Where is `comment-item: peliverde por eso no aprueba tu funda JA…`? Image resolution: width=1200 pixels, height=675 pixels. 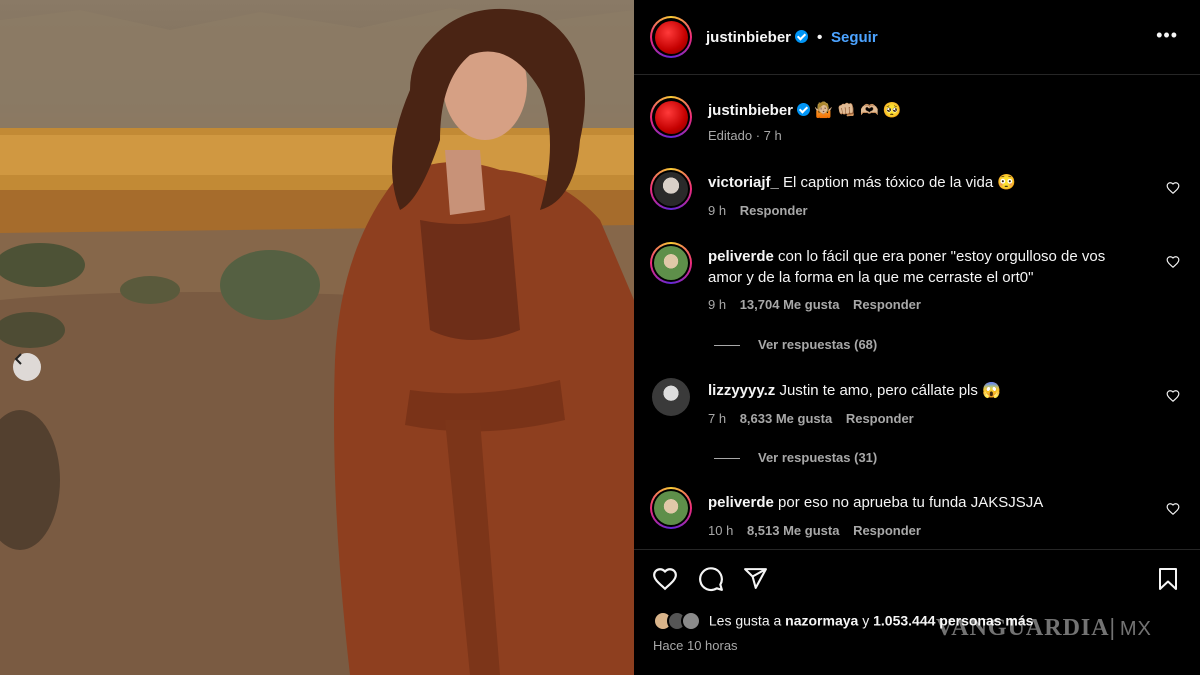 comment-item: peliverde por eso no aprueba tu funda JA… is located at coordinates (917, 517).